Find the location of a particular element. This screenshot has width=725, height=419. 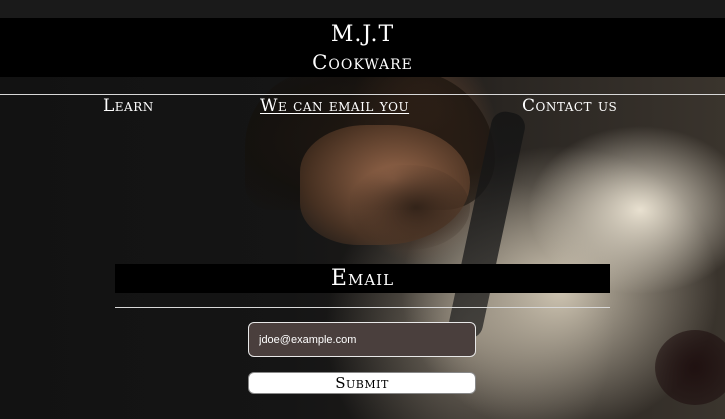

nav-link-email: We can email you is located at coordinates (334, 106).